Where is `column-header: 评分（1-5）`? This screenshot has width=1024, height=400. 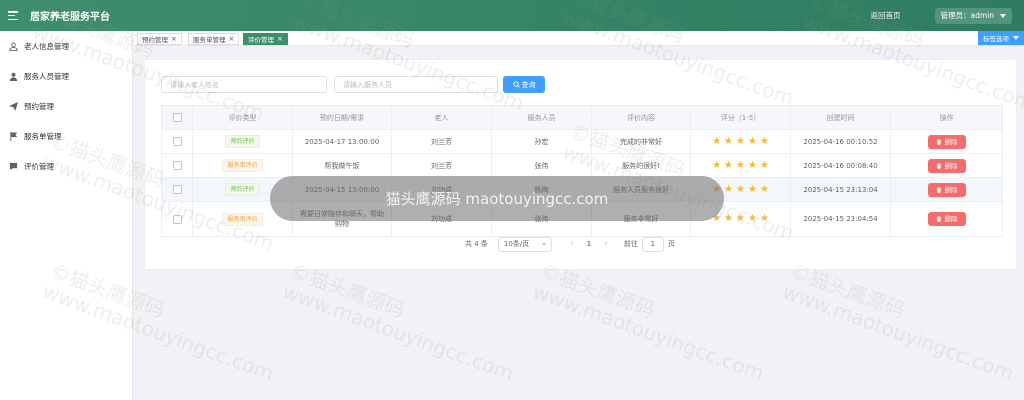 column-header: 评分（1-5） is located at coordinates (740, 117).